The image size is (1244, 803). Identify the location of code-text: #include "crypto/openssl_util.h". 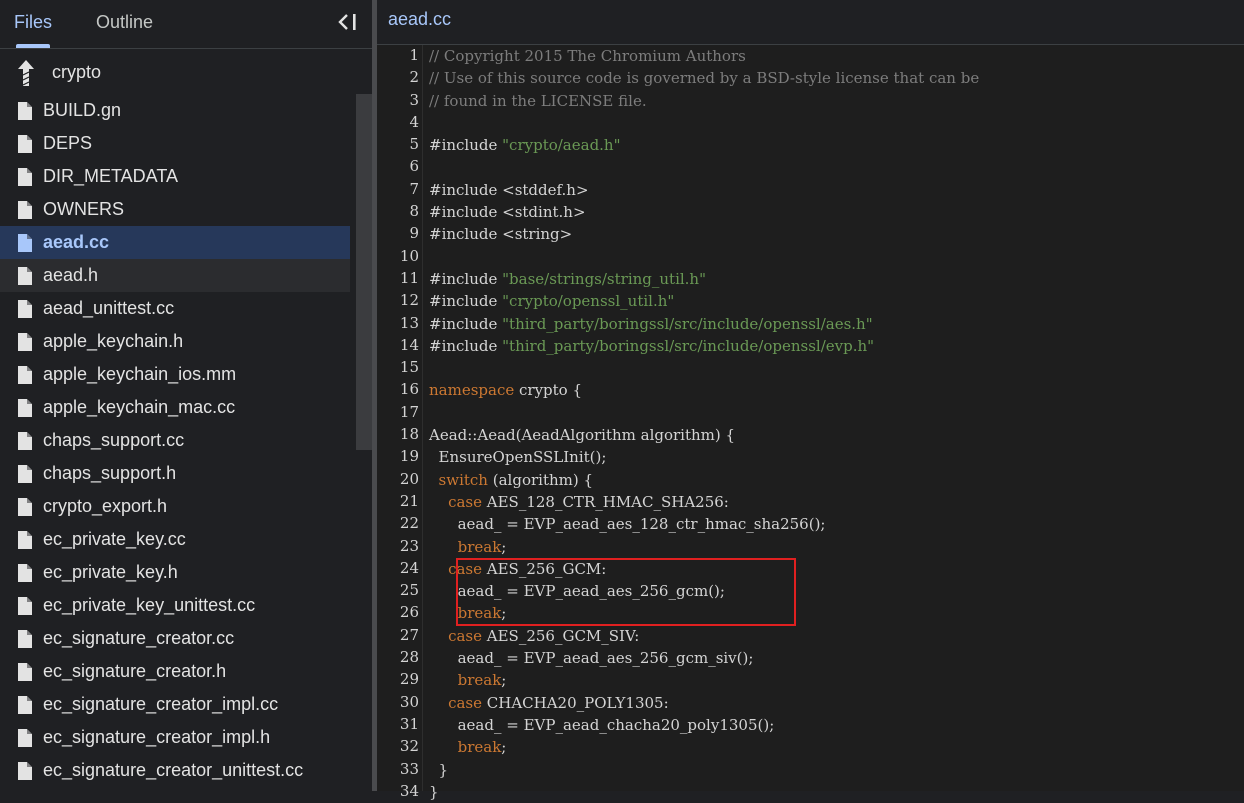
(551, 301).